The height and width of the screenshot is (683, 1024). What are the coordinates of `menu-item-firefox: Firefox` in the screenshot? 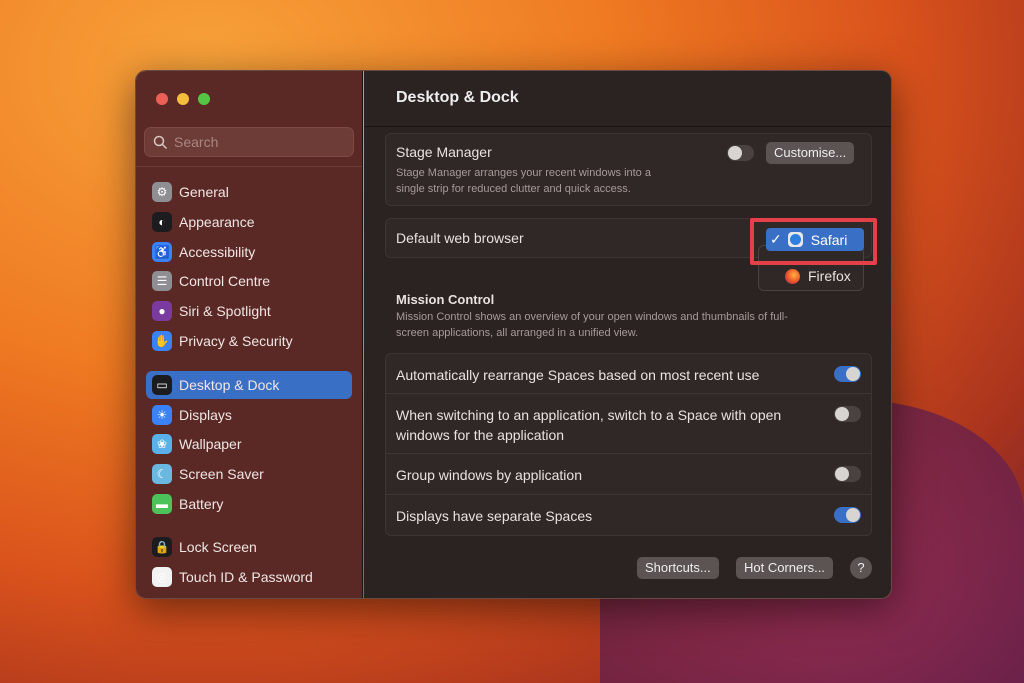 It's located at (818, 276).